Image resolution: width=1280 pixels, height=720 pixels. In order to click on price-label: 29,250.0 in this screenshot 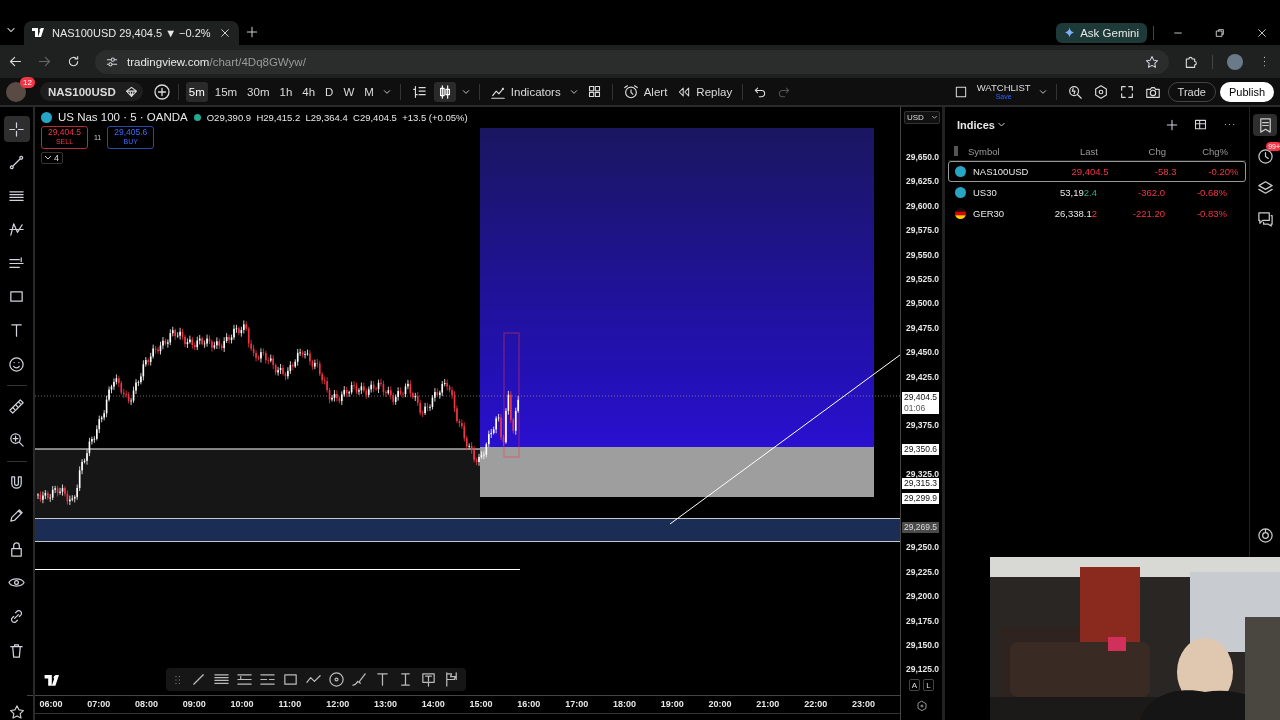, I will do `click(923, 547)`.